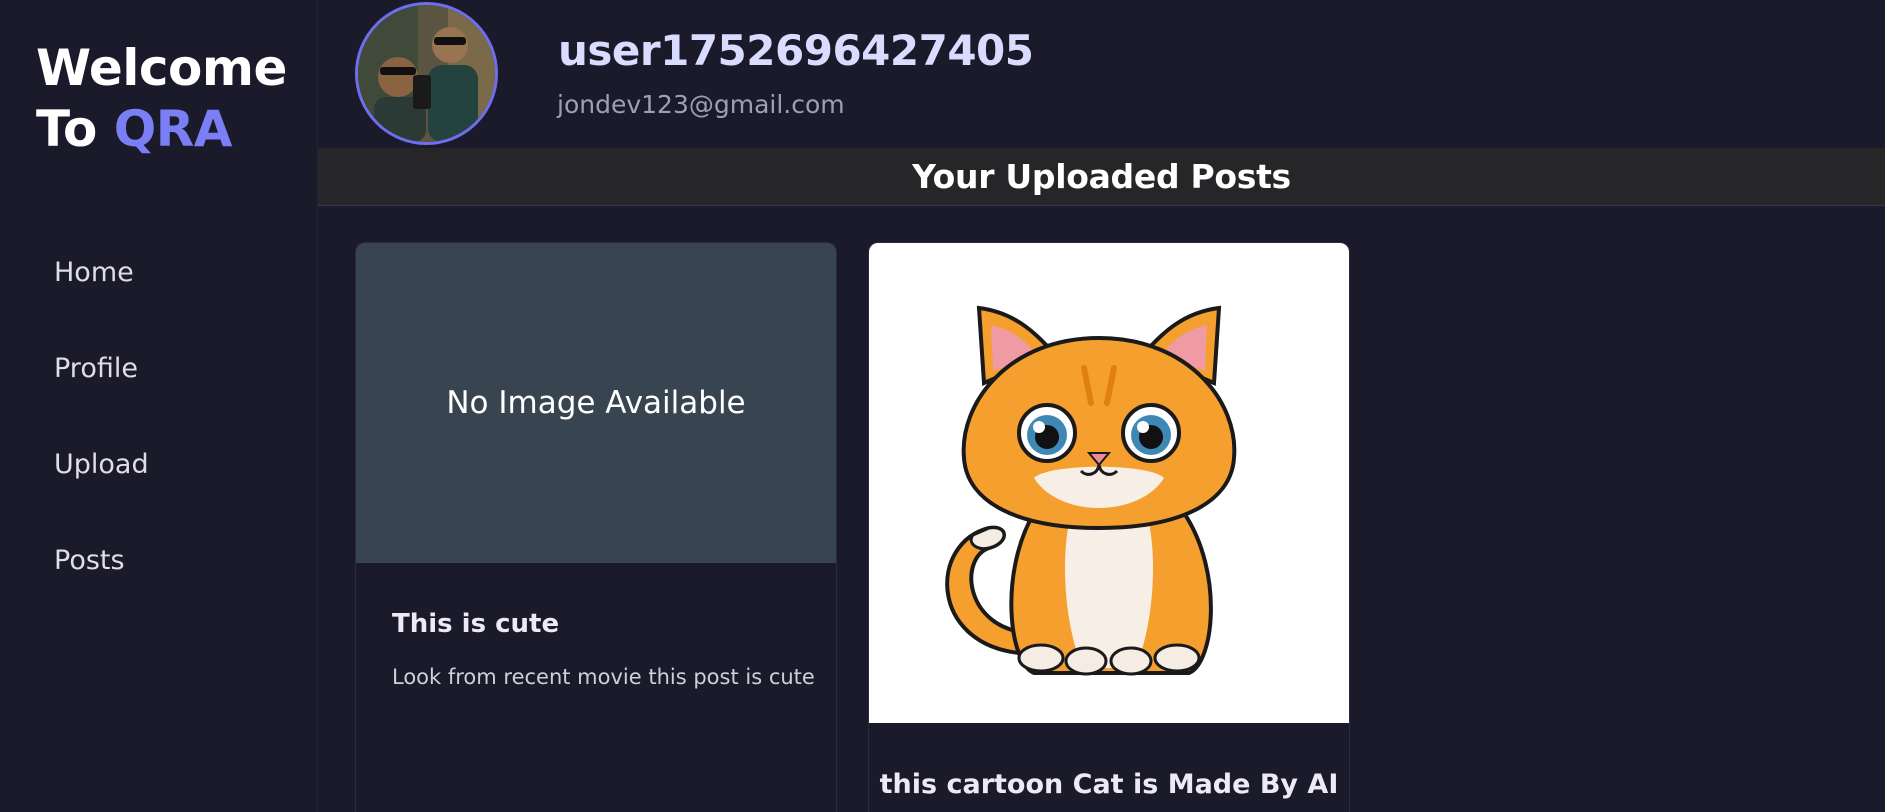  I want to click on posts-section-title: Your Uploaded Posts, so click(1101, 176).